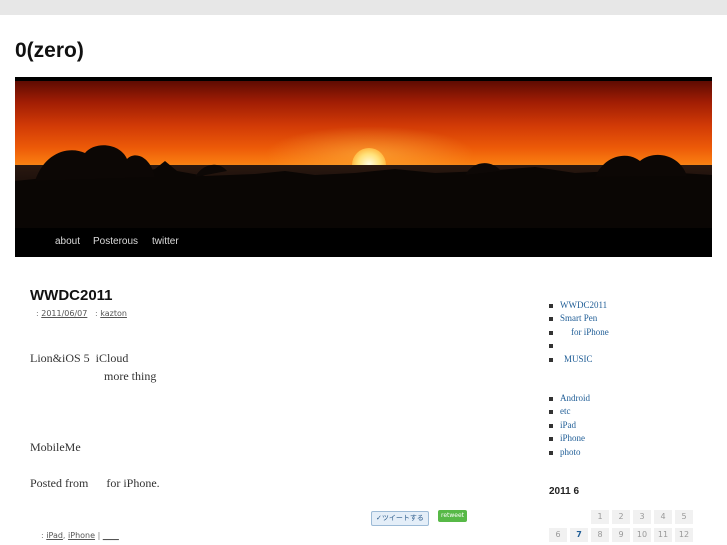 The height and width of the screenshot is (545, 727). I want to click on calendar-day: 11, so click(663, 535).